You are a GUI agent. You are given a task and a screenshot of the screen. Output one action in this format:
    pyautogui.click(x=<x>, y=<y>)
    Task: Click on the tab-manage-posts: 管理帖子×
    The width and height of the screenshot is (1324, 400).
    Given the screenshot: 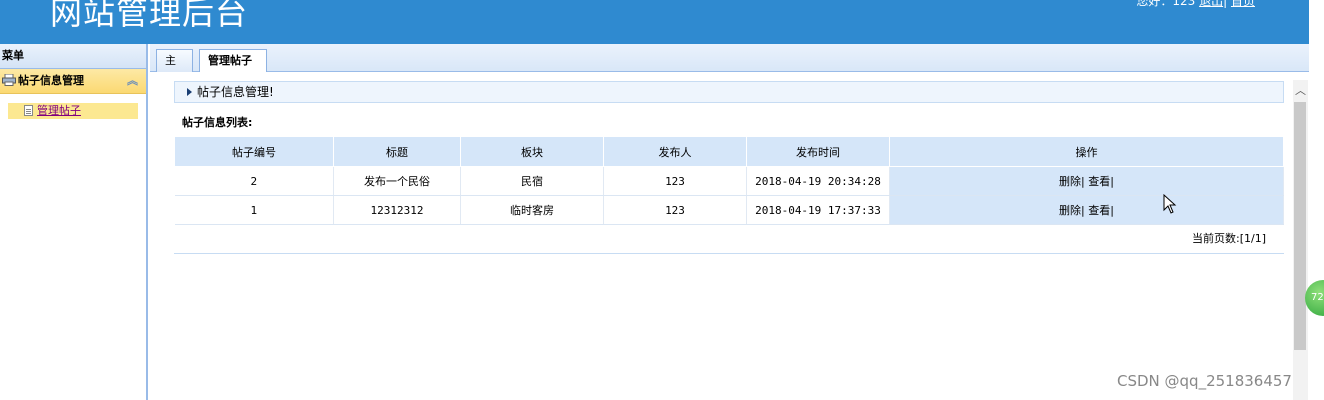 What is the action you would take?
    pyautogui.click(x=233, y=69)
    